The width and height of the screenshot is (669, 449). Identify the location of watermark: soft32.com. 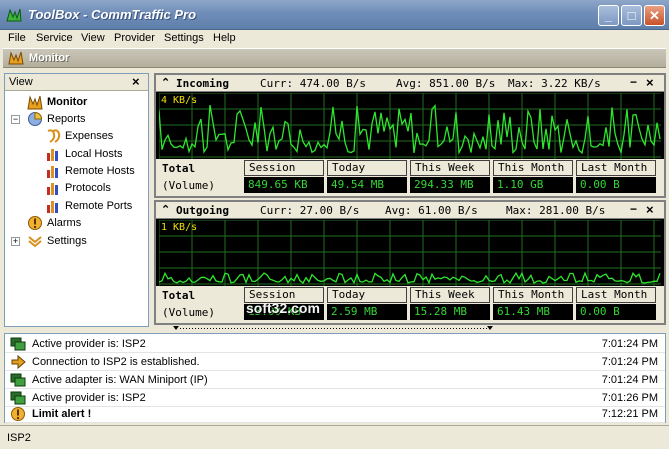
(283, 308).